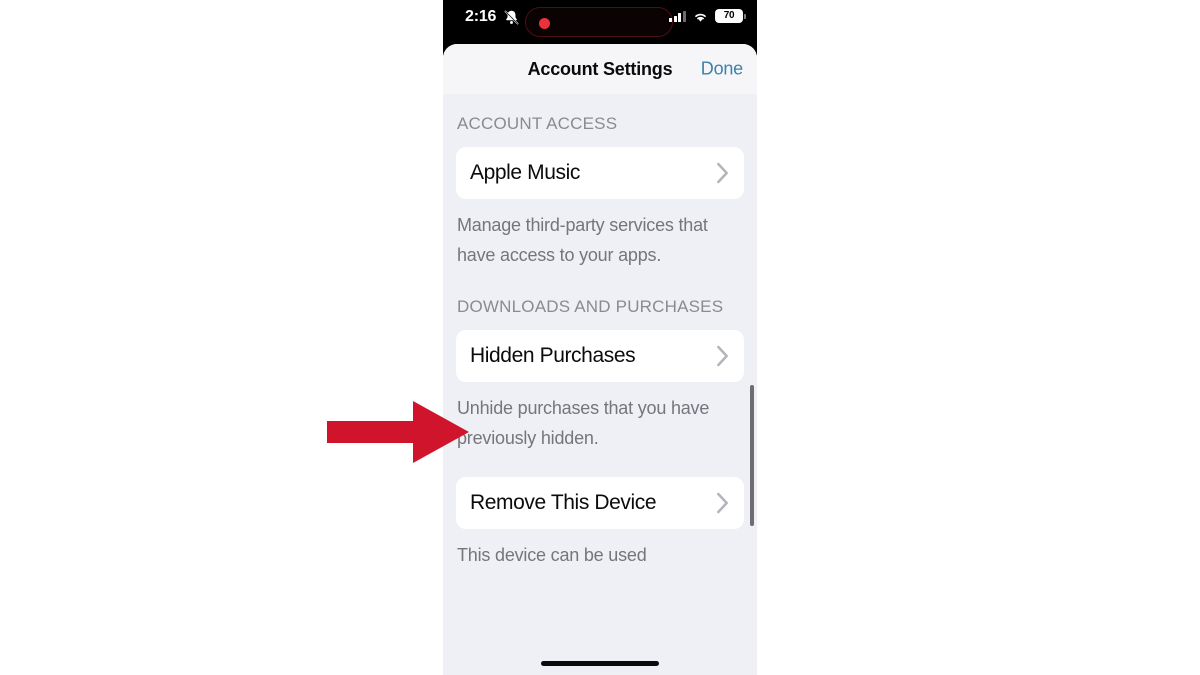 This screenshot has width=1200, height=675. I want to click on row-hidden-purchases-label: Hidden Purchases, so click(553, 355).